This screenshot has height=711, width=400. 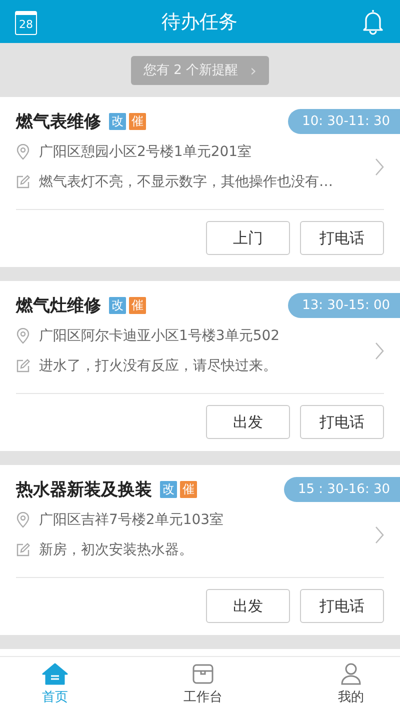 I want to click on bell-icon, so click(x=373, y=21).